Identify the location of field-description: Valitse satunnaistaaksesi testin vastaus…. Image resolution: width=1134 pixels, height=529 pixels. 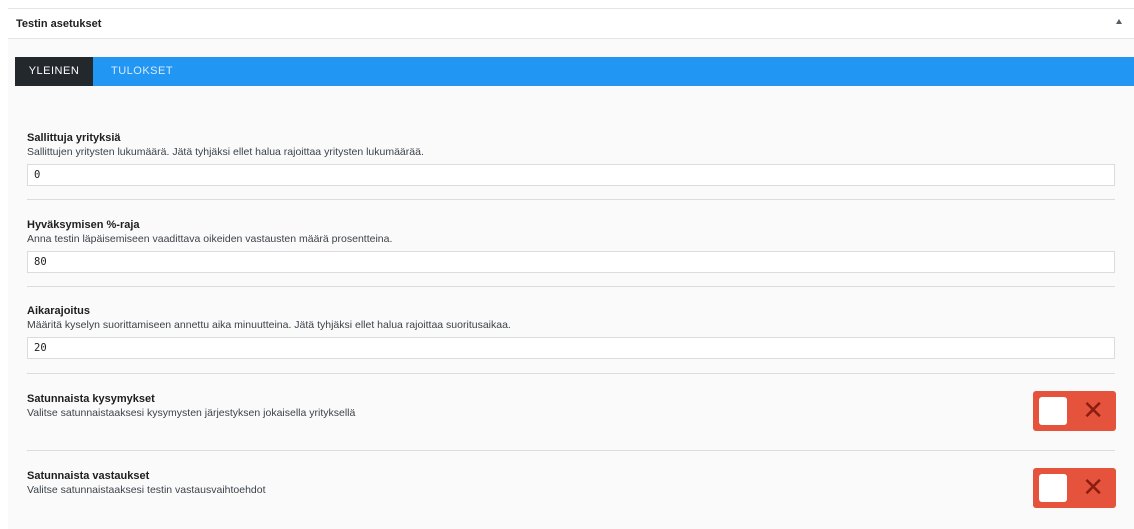
(146, 490).